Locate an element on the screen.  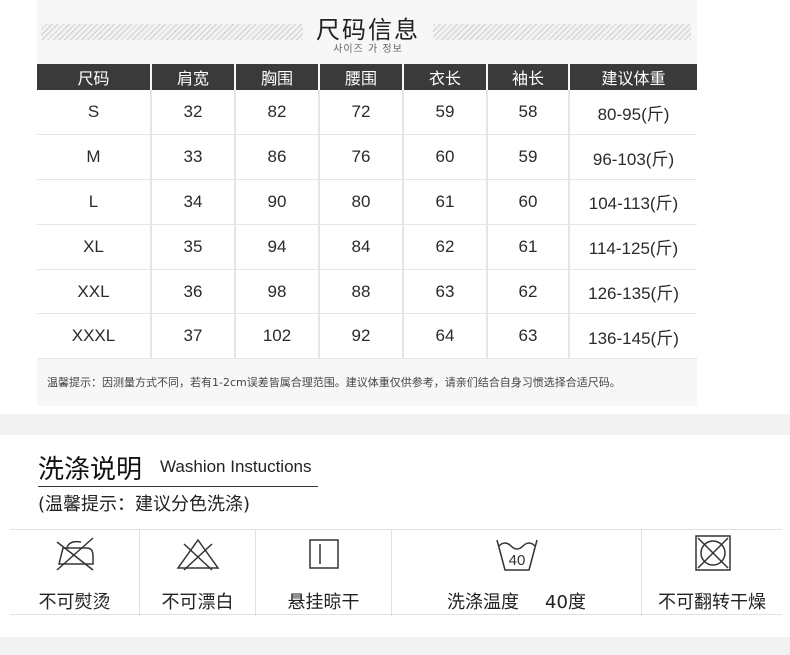
cell-length: 59 is located at coordinates (445, 113).